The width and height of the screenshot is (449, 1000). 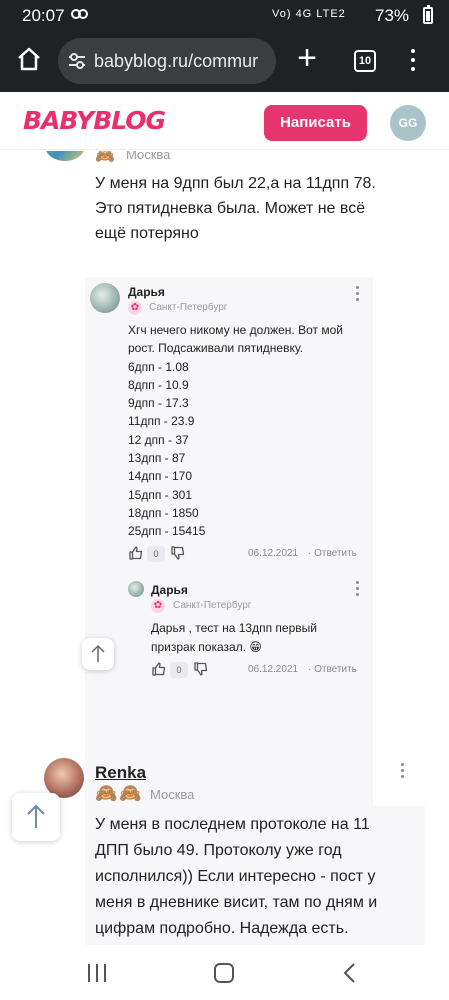 I want to click on url-text: babyblog.ru/commur, so click(x=176, y=61).